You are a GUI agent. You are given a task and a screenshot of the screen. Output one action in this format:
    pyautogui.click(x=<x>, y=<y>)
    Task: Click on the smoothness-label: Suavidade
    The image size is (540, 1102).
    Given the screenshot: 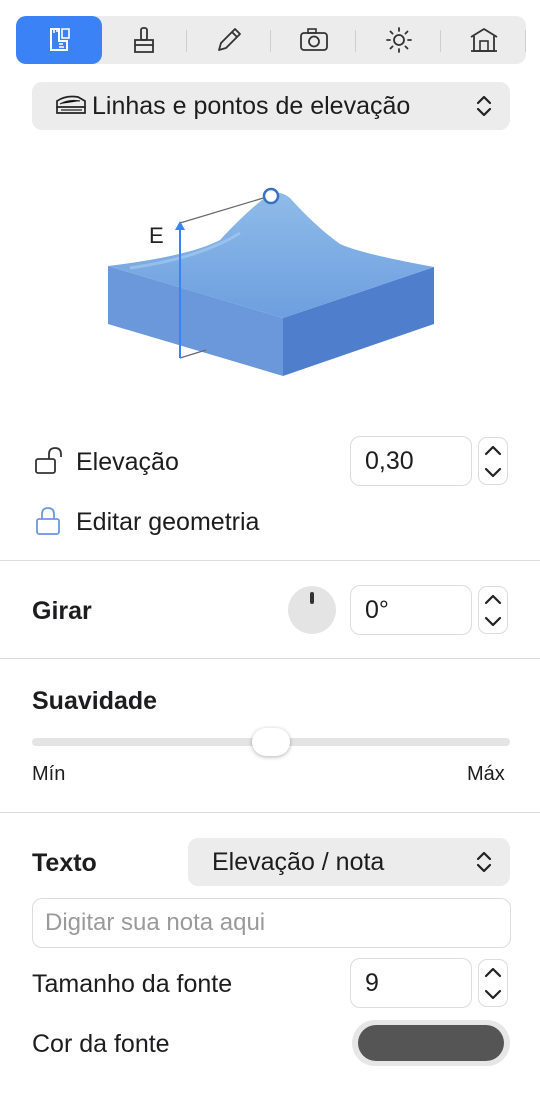 What is the action you would take?
    pyautogui.click(x=95, y=701)
    